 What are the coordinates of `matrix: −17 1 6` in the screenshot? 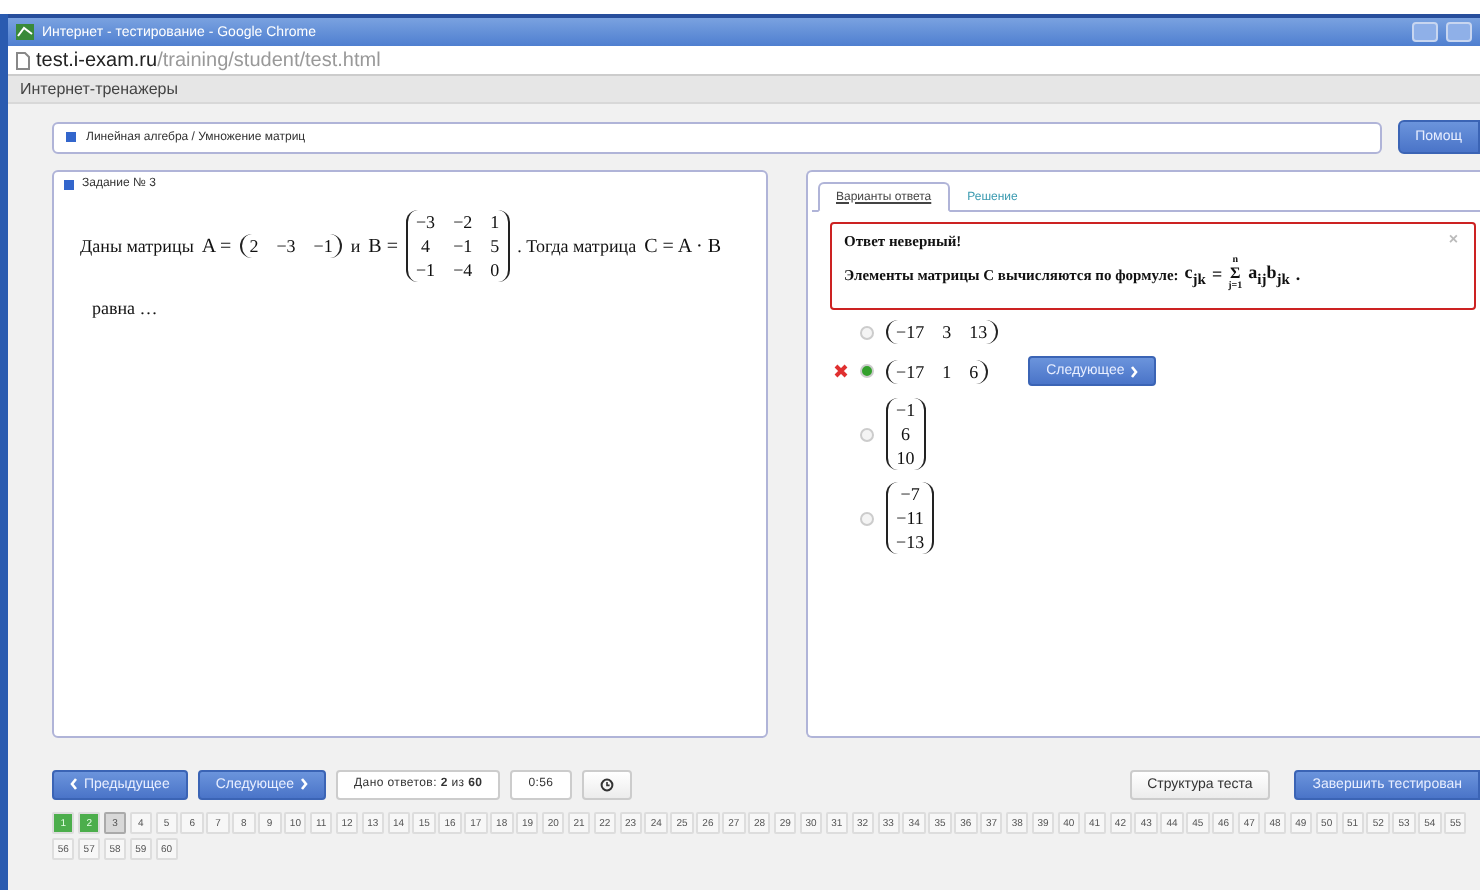 It's located at (937, 371).